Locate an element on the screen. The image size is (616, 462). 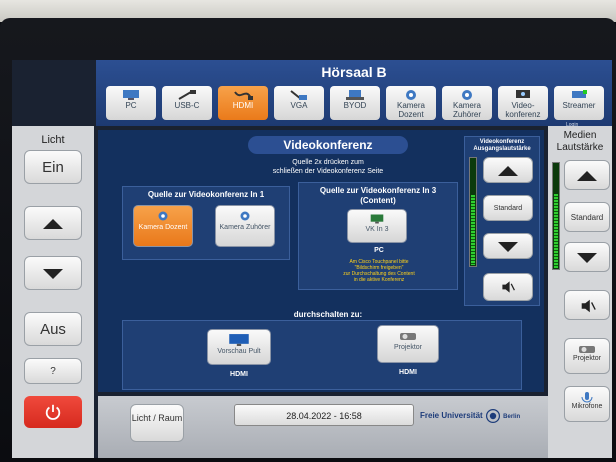
source-videokonferenz-button: Video-konferenz is located at coordinates (523, 103).